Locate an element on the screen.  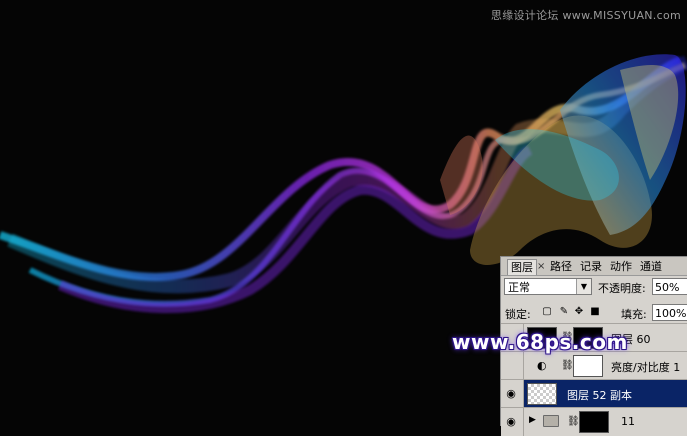
layer-name: 亮度/对比度 1 is located at coordinates (646, 367).